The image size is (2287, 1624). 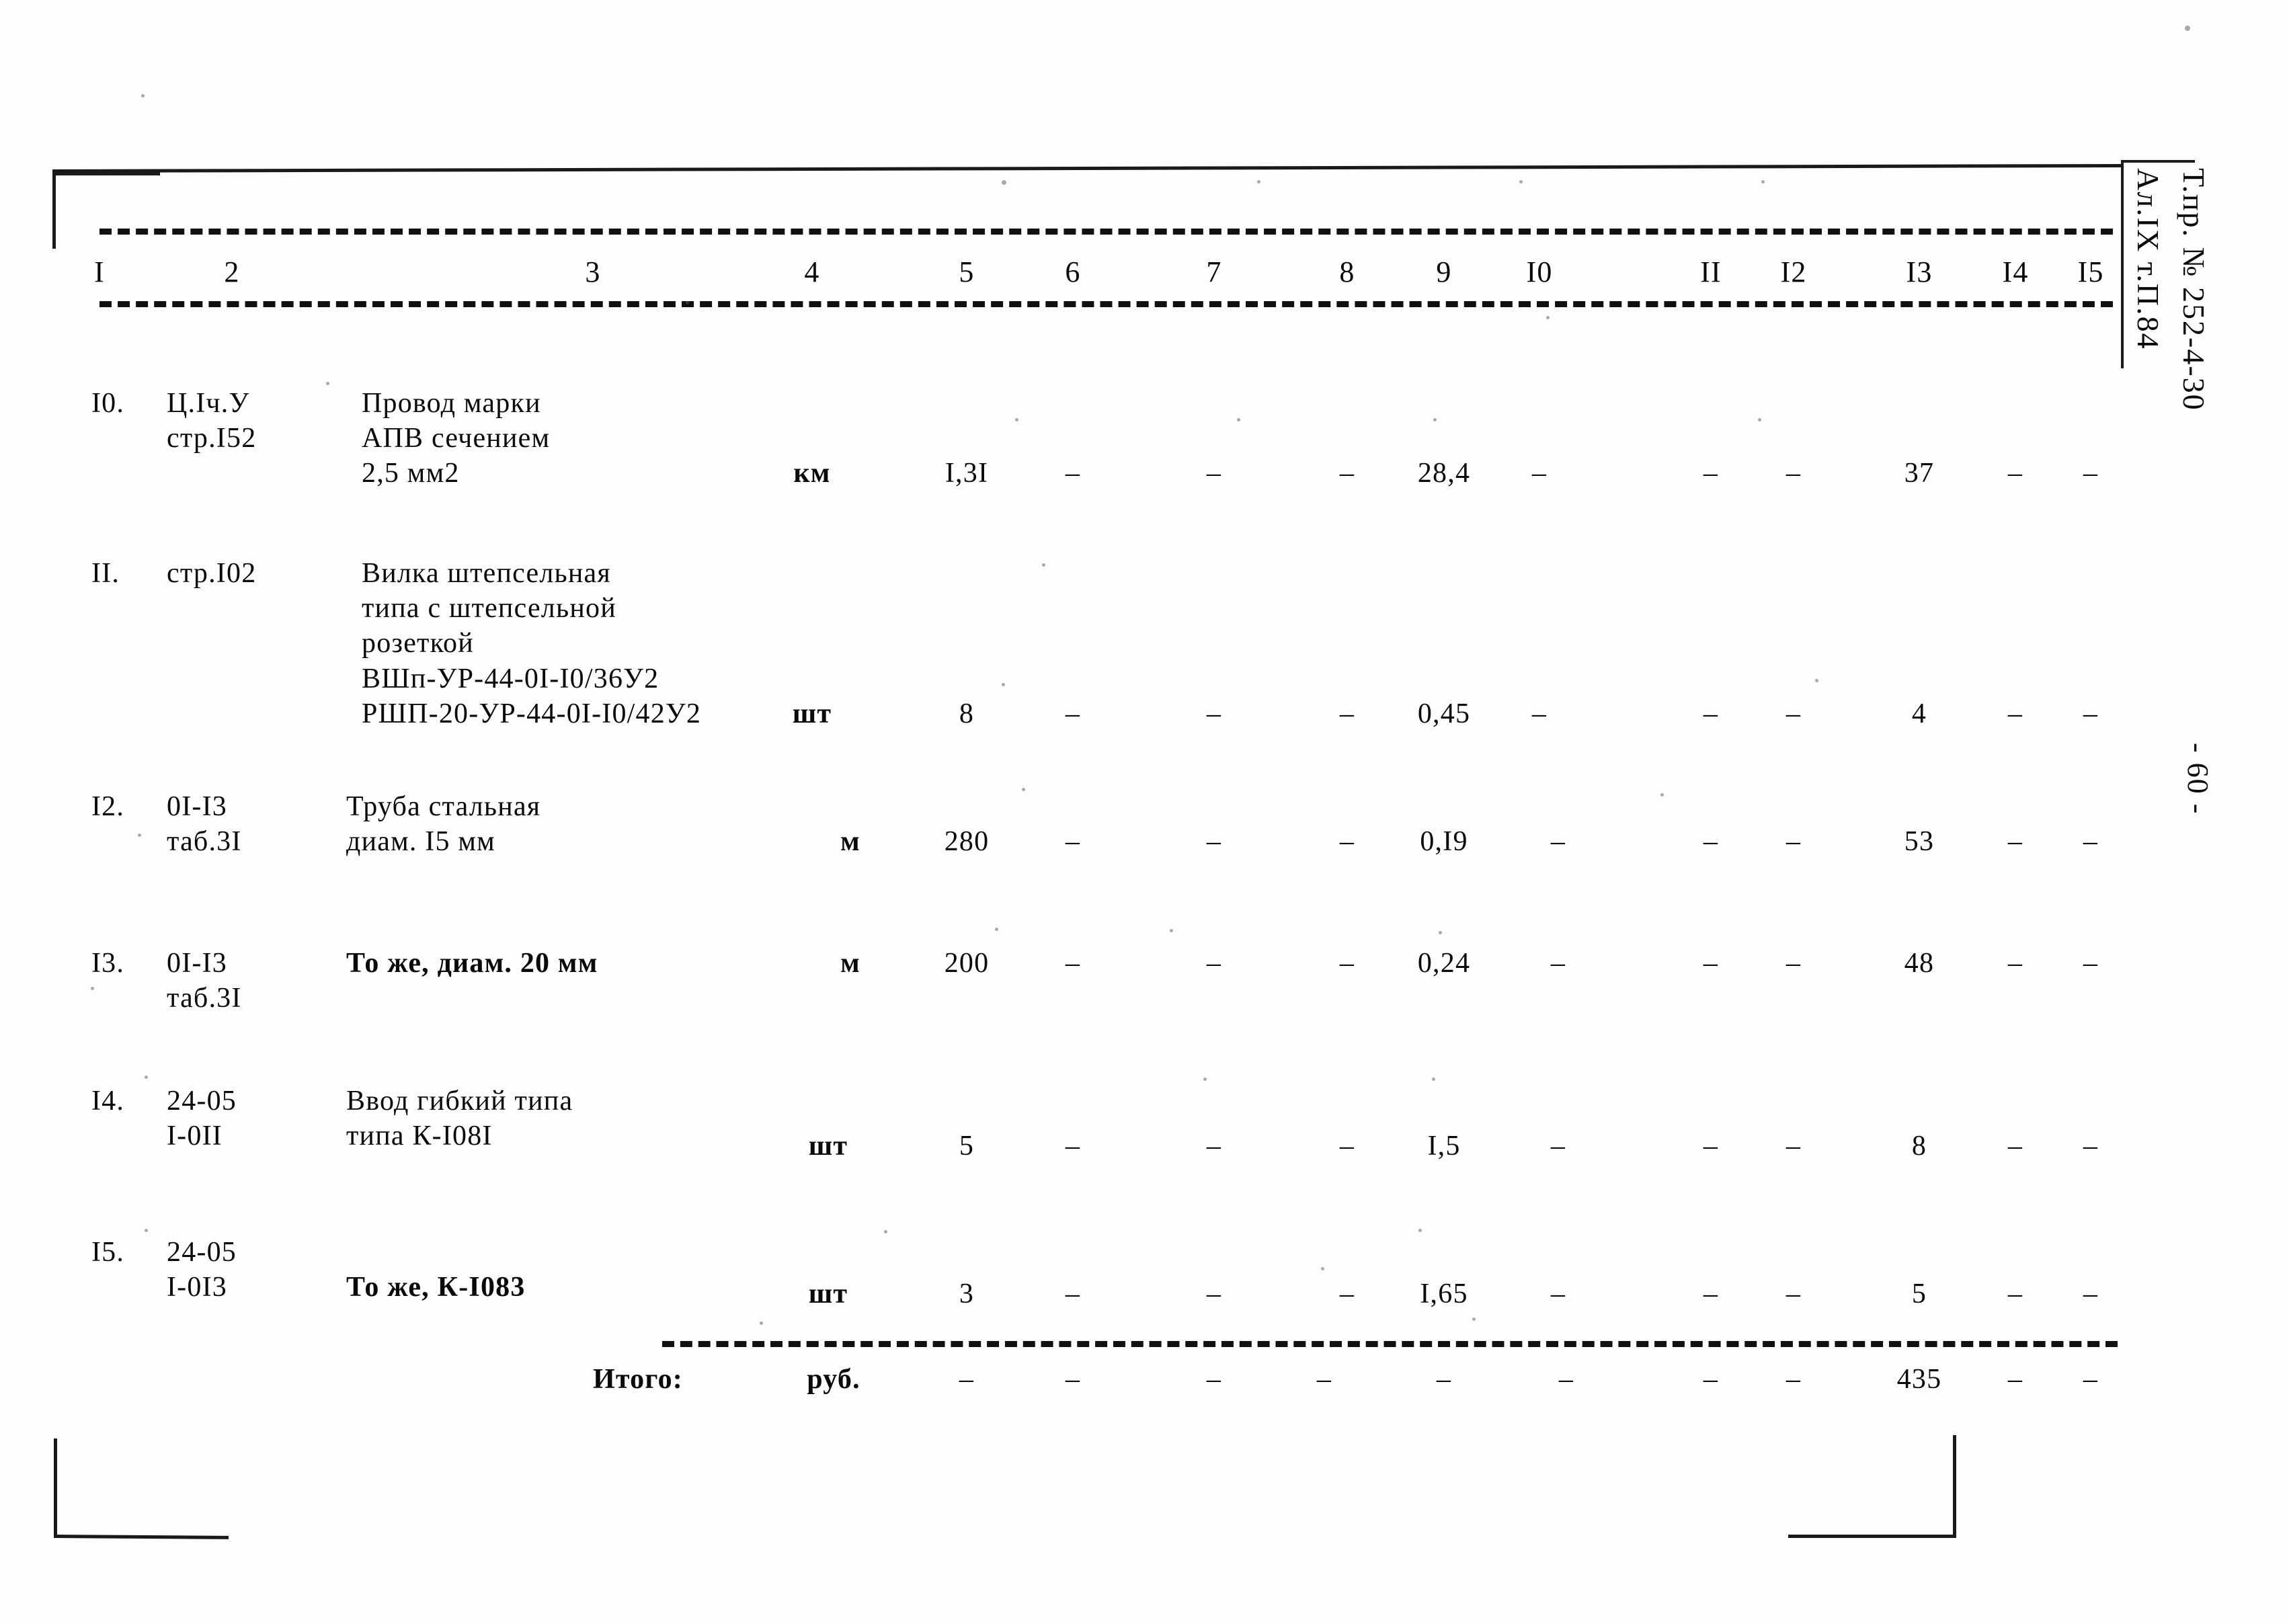 What do you see at coordinates (99, 271) in the screenshot?
I see `col-header-1: I` at bounding box center [99, 271].